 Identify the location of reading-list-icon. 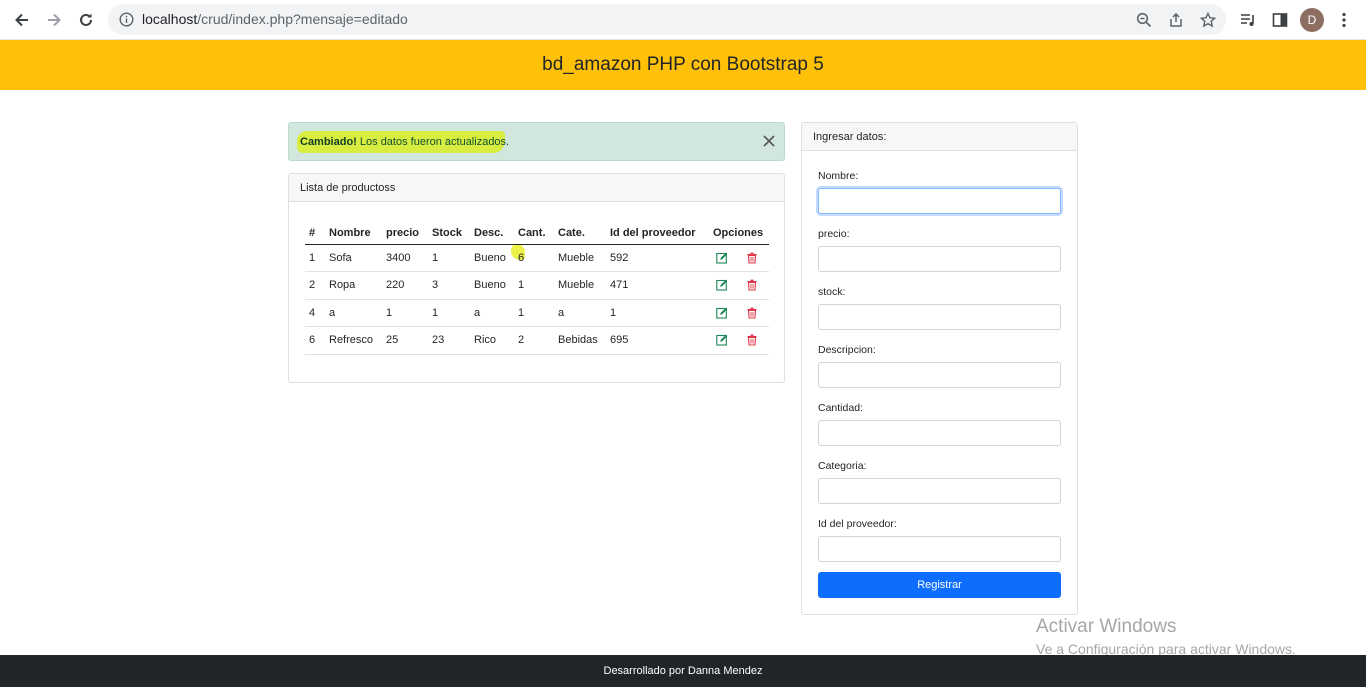
(1248, 20).